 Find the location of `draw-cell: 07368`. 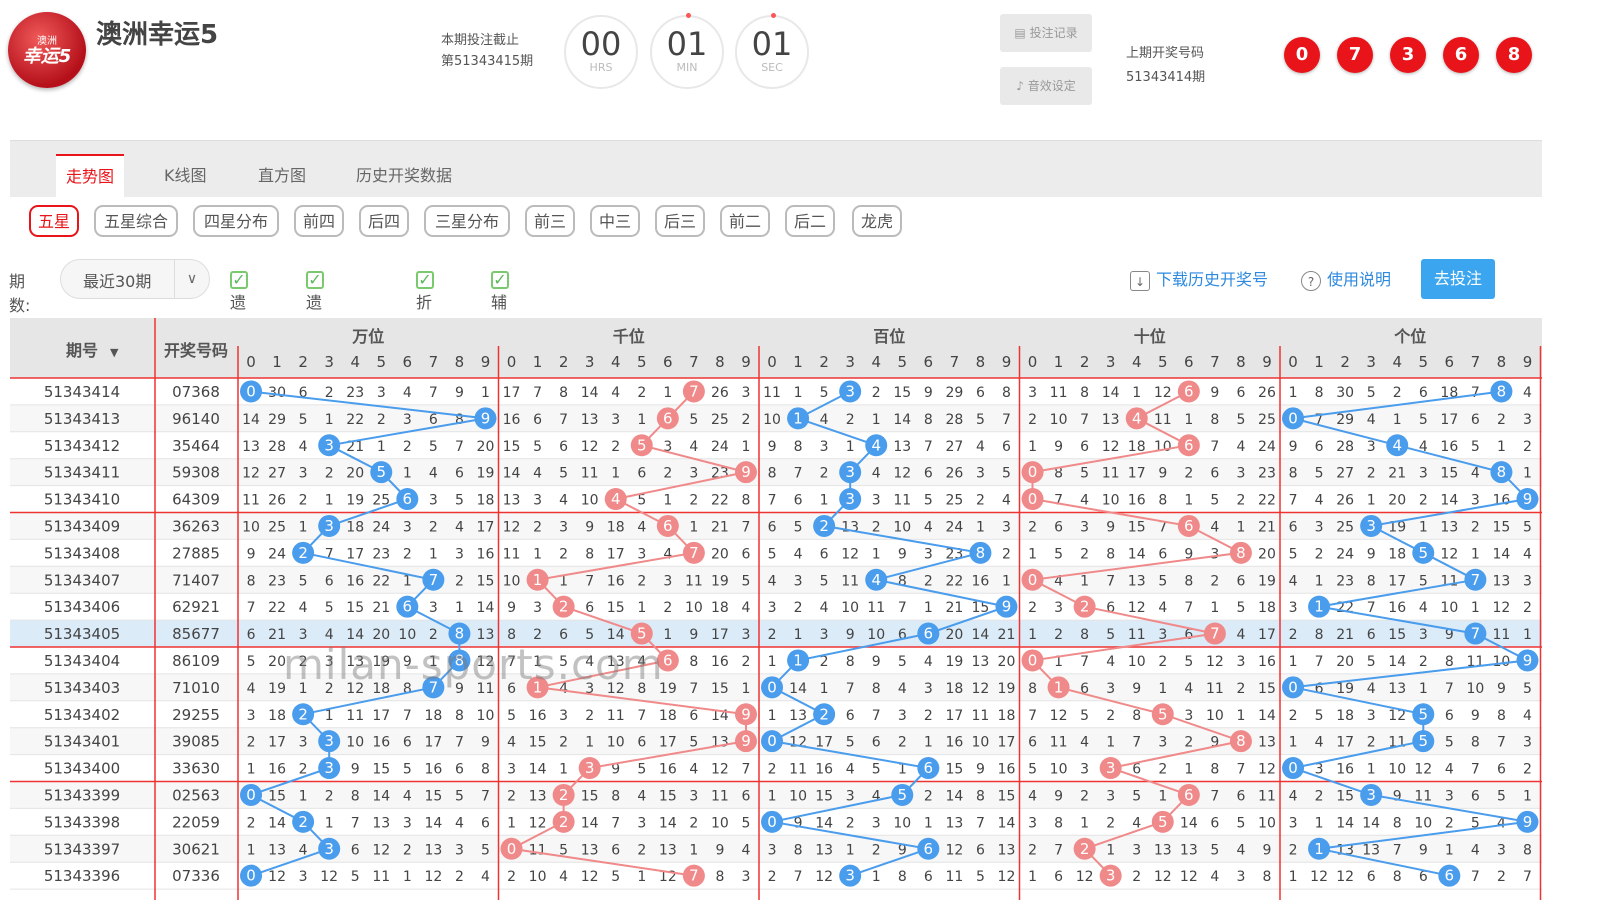

draw-cell: 07368 is located at coordinates (196, 392).